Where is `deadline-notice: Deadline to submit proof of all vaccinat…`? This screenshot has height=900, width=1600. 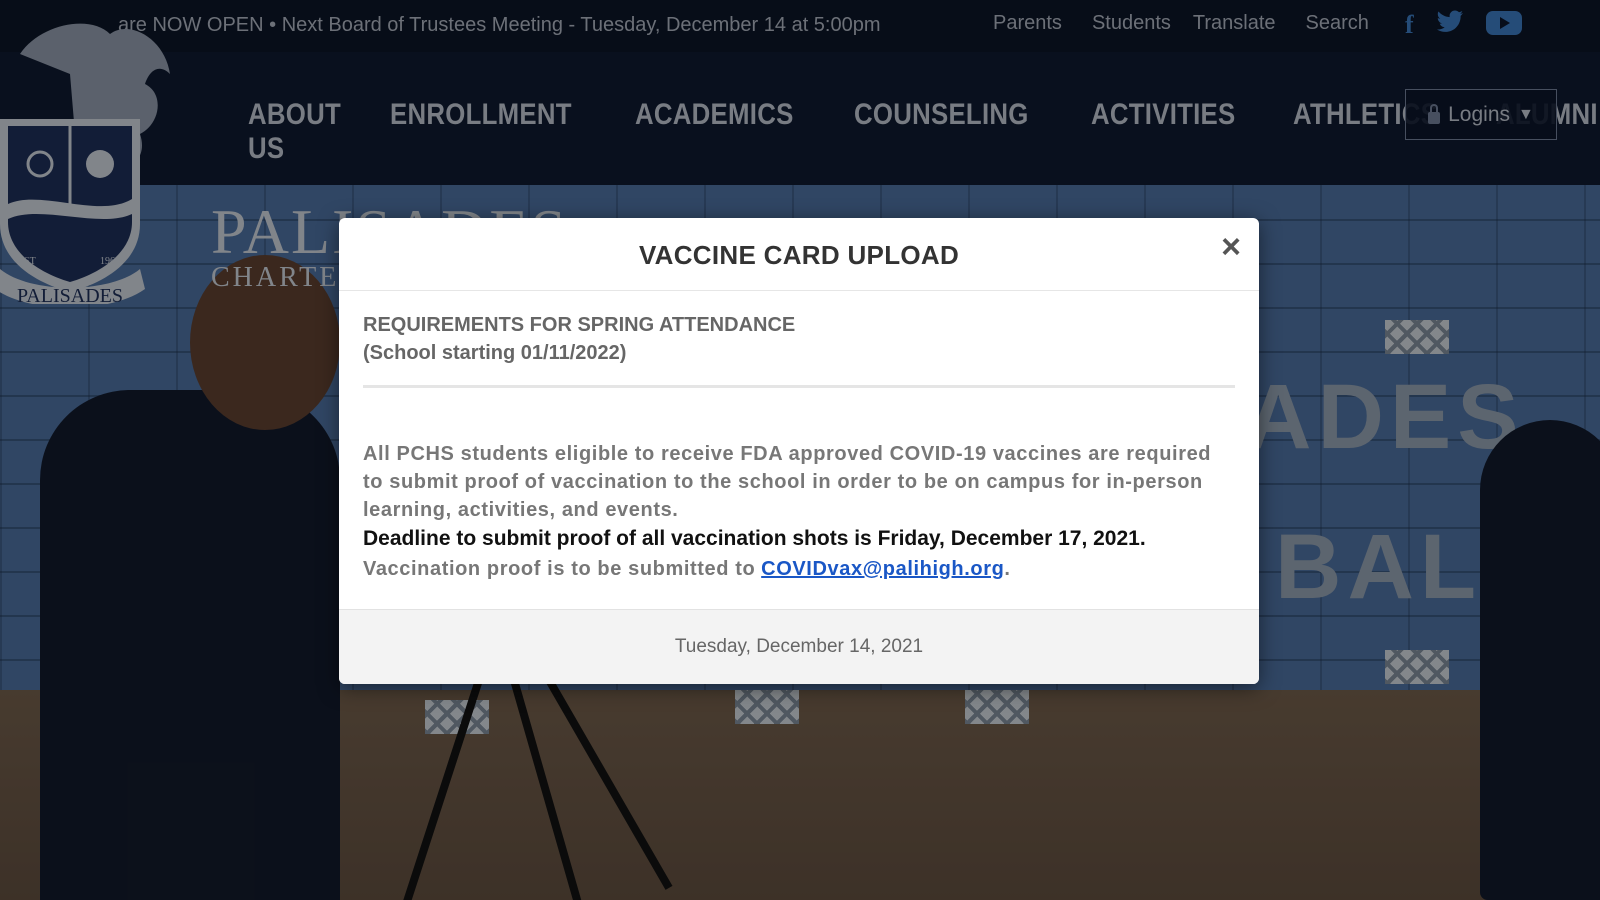
deadline-notice: Deadline to submit proof of all vaccinat… is located at coordinates (799, 554).